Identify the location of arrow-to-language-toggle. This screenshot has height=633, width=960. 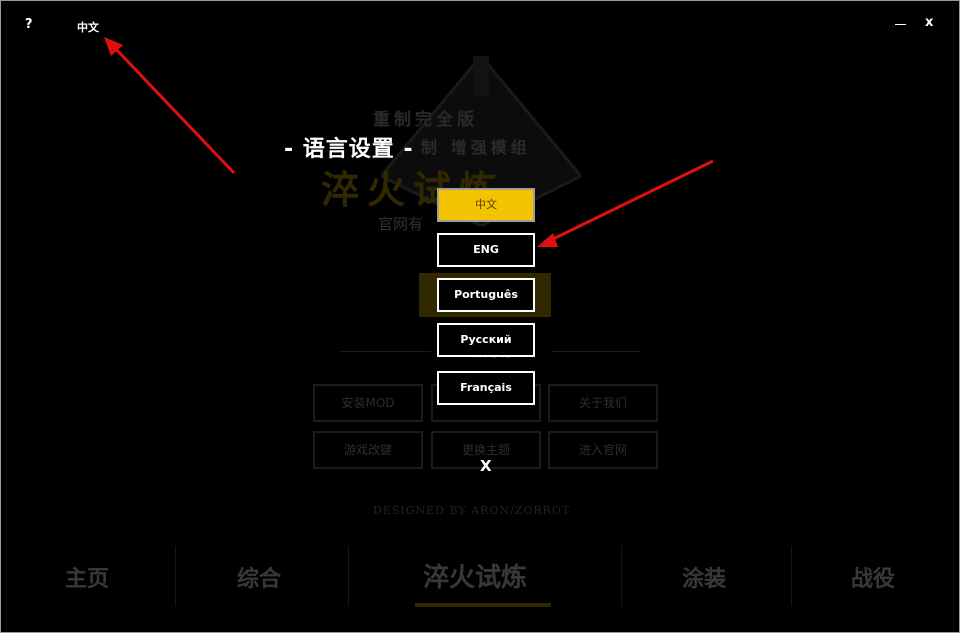
(170, 106).